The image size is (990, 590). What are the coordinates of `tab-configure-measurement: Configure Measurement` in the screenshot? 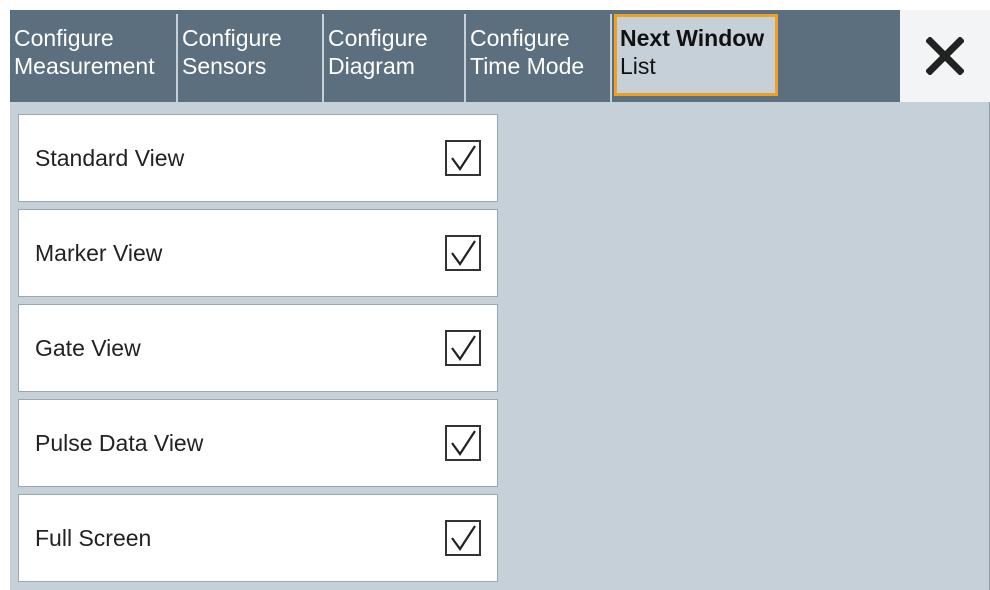 It's located at (94, 58).